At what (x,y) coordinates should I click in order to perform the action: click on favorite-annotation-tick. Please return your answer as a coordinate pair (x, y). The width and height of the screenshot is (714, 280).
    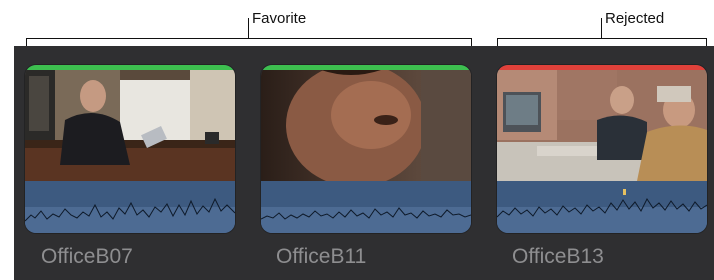
    Looking at the image, I should click on (249, 28).